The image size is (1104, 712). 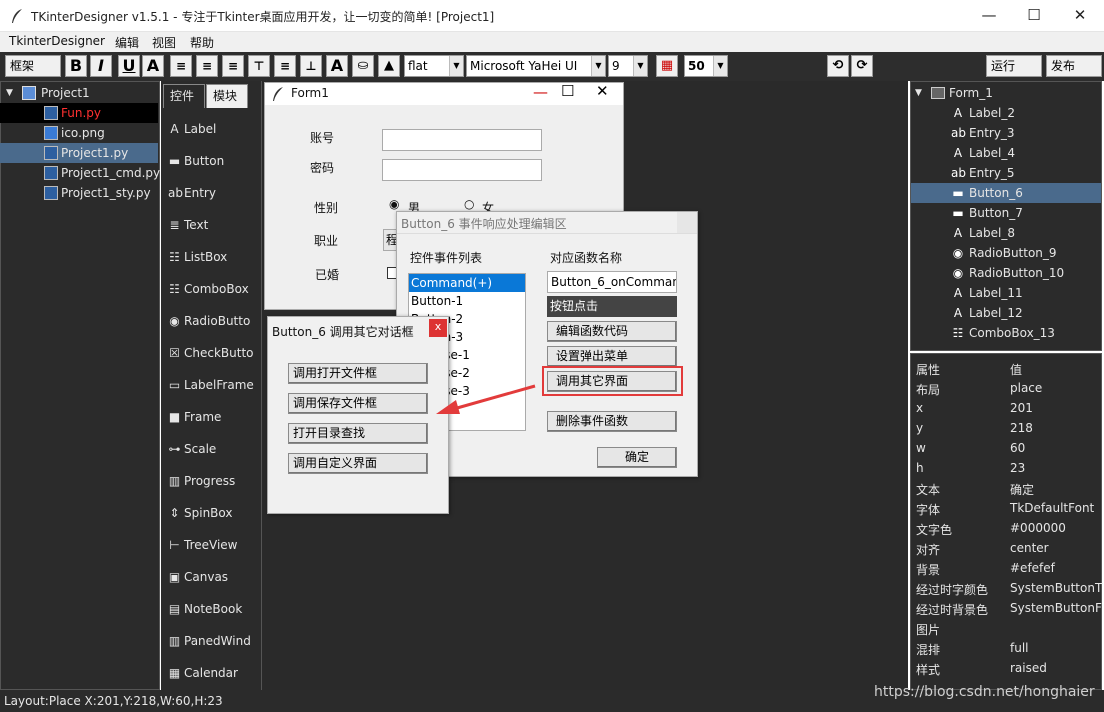 I want to click on close-icon, so click(x=687, y=222).